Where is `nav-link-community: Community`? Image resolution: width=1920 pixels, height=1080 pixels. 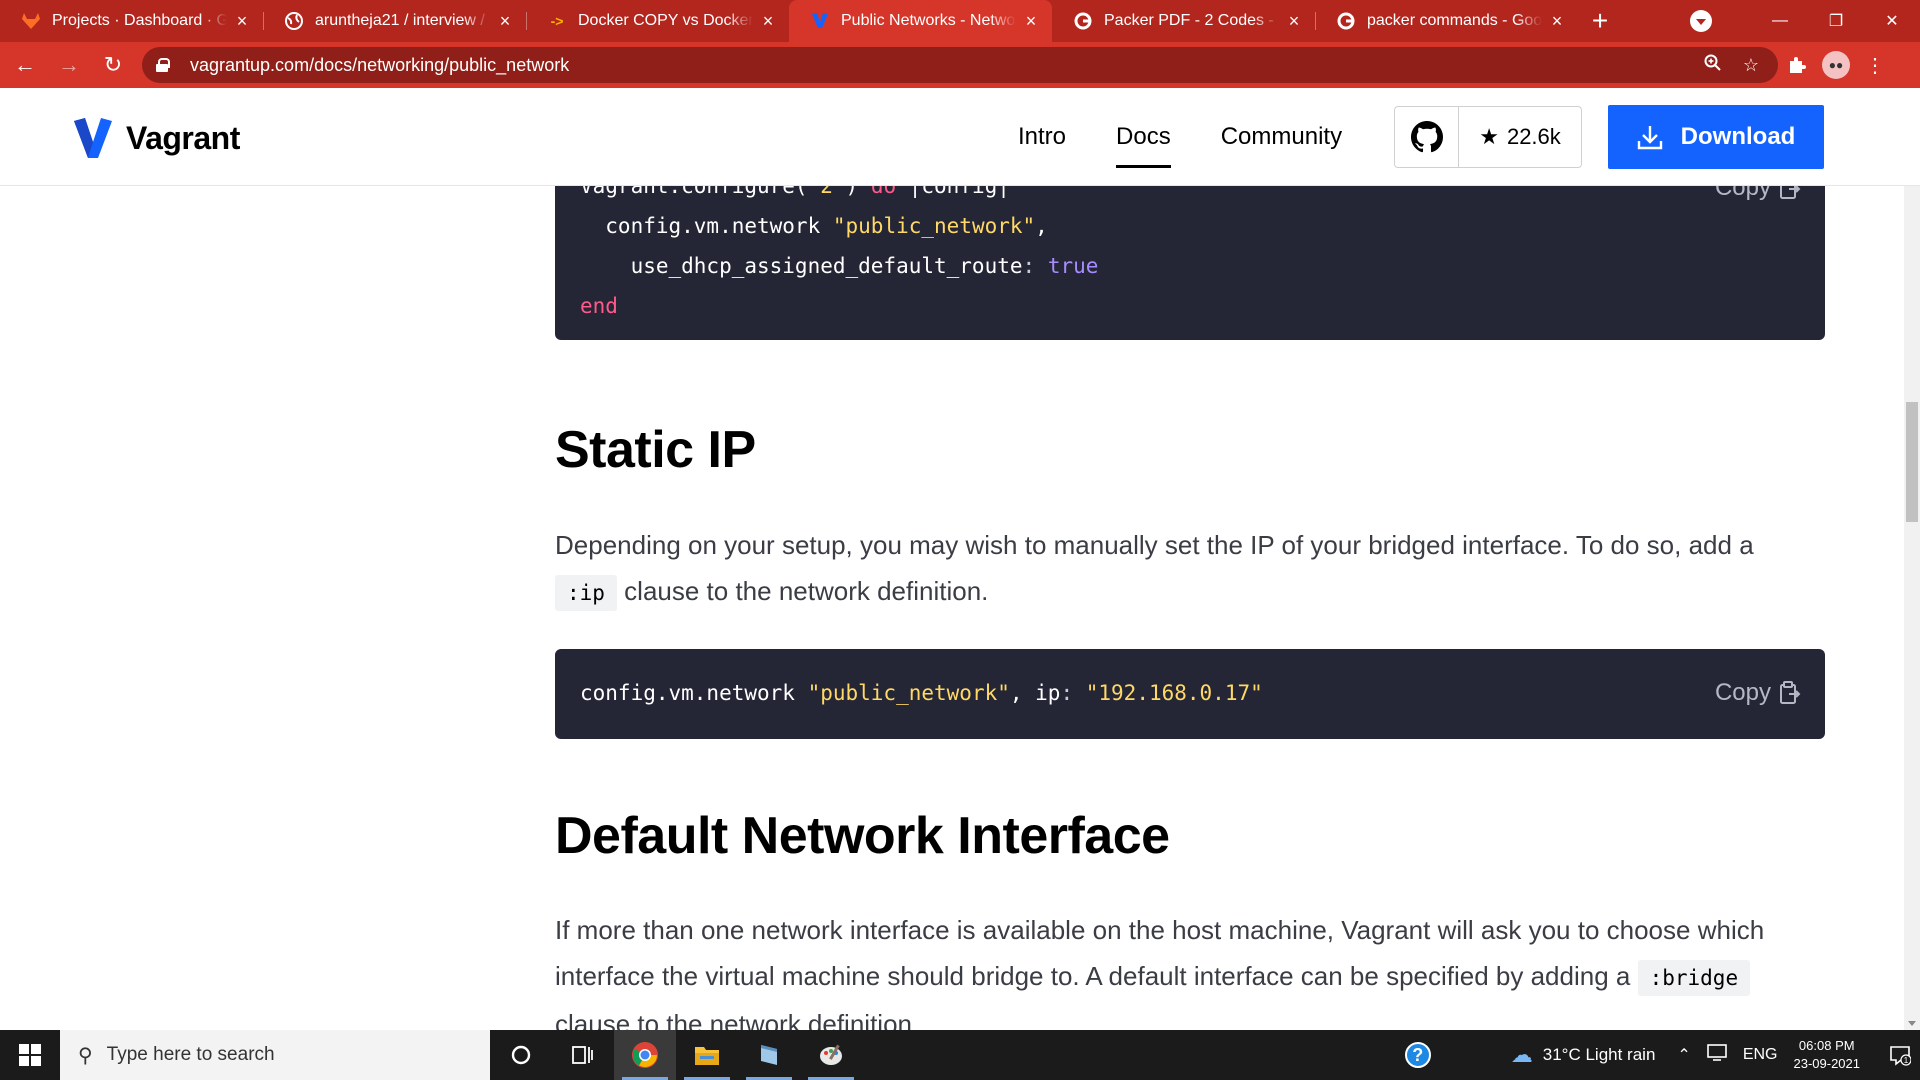
nav-link-community: Community is located at coordinates (1281, 137).